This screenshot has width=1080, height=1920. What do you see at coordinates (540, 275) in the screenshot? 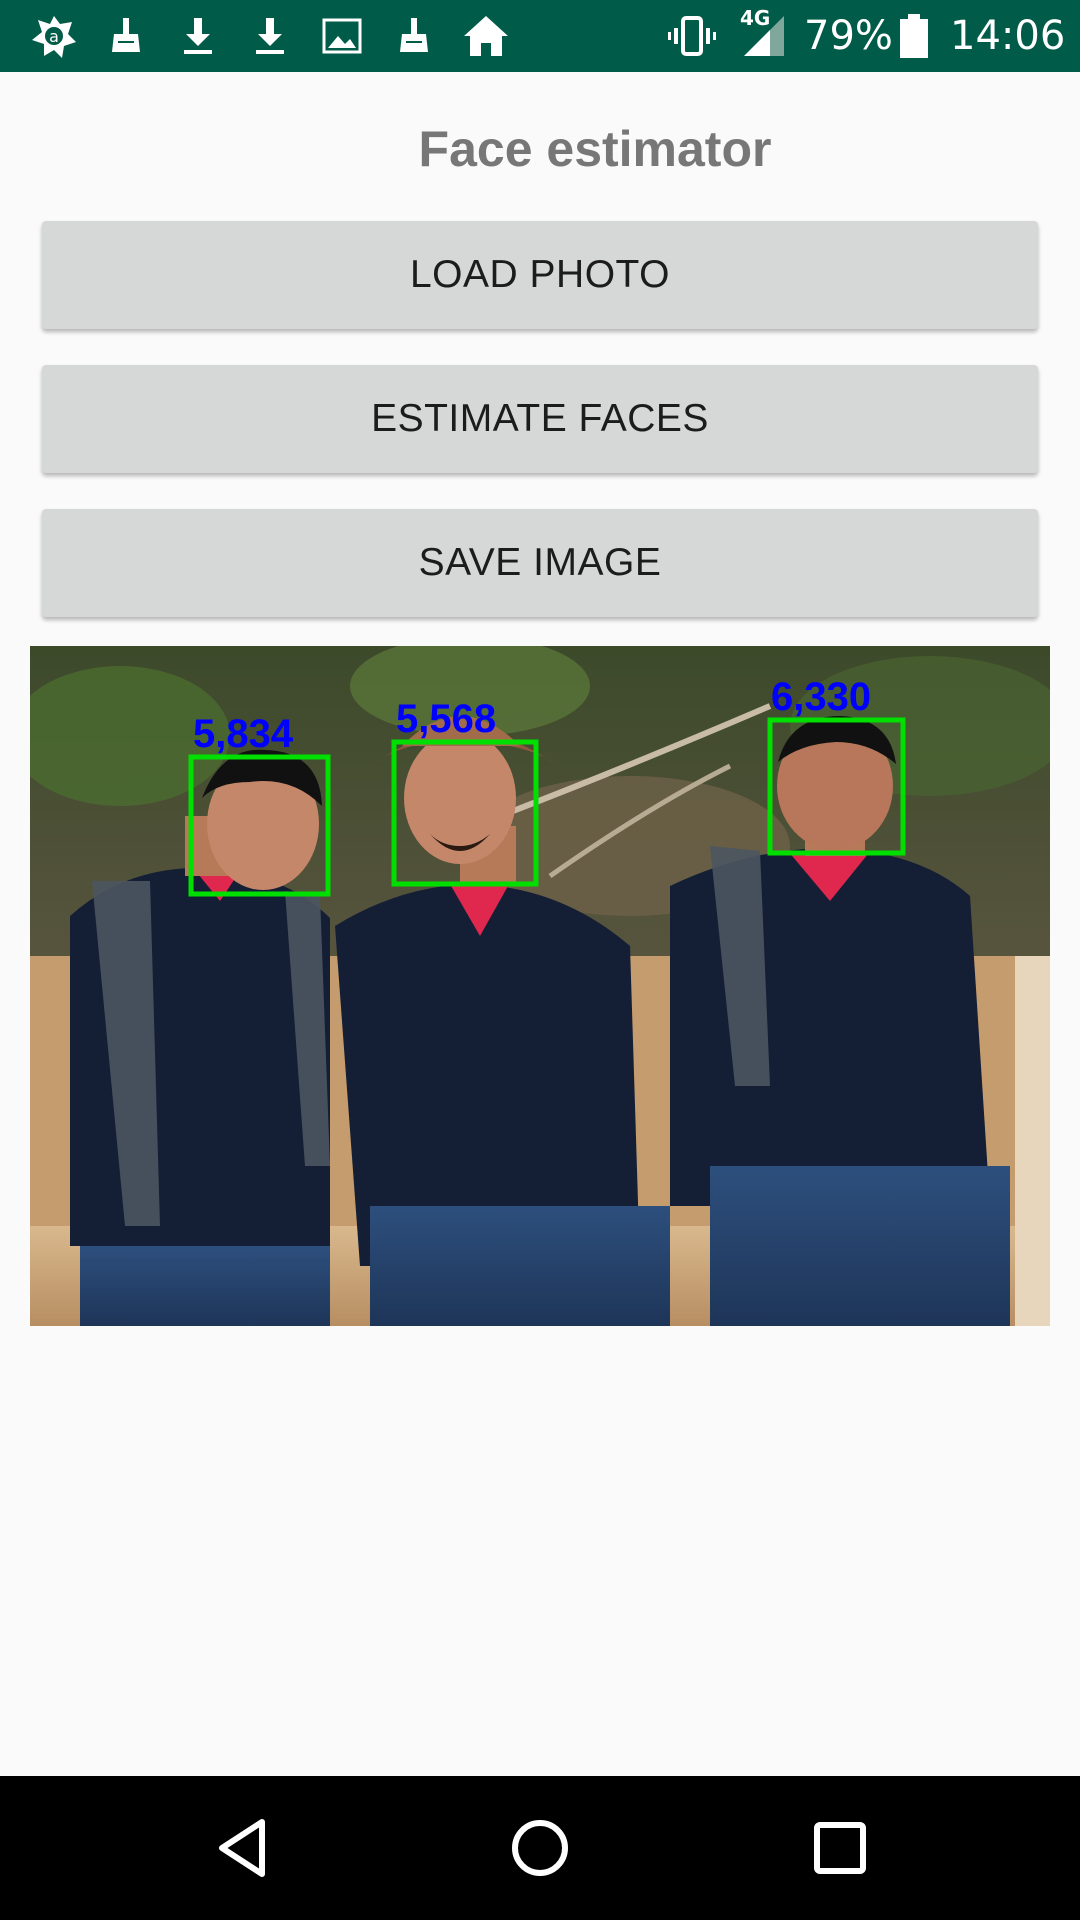
I see `load-photo-button: LOAD PHOTO` at bounding box center [540, 275].